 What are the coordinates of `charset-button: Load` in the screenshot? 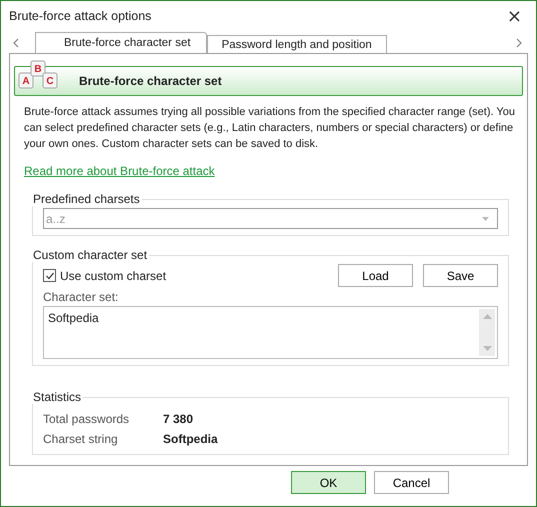 It's located at (375, 275).